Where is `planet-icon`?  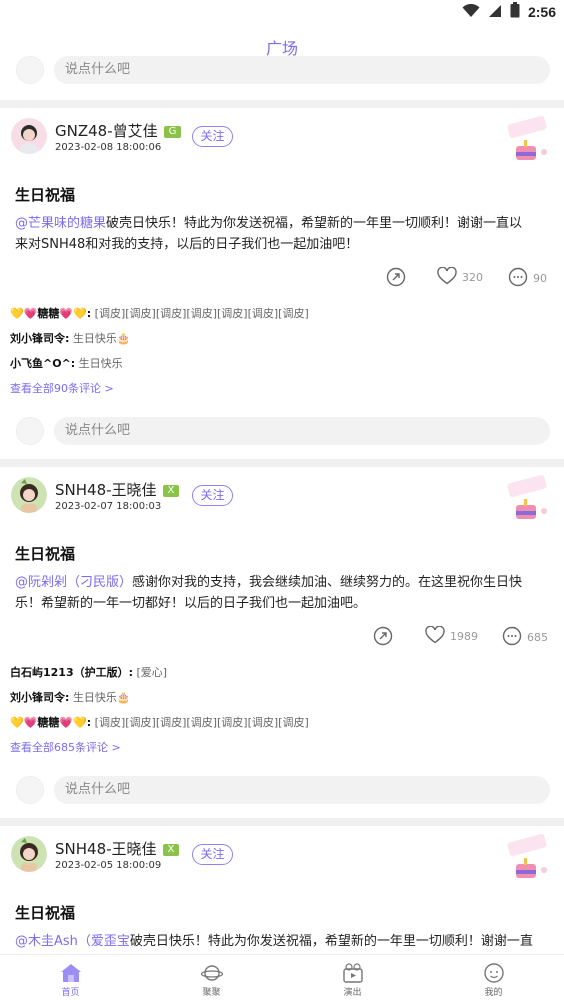 planet-icon is located at coordinates (211, 973).